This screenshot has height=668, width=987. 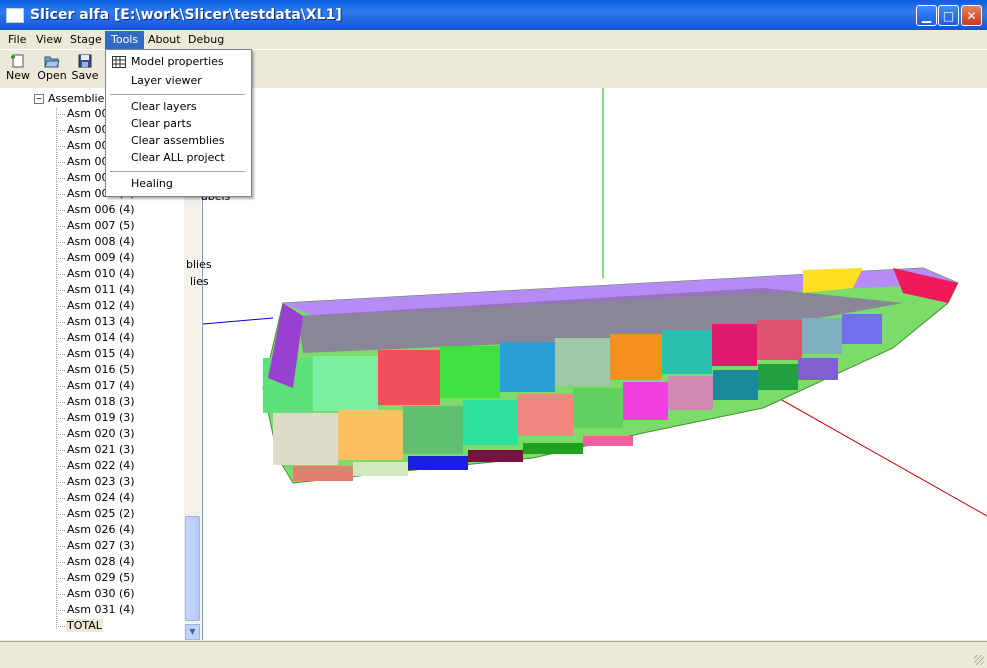 What do you see at coordinates (164, 40) in the screenshot?
I see `menu-about: About` at bounding box center [164, 40].